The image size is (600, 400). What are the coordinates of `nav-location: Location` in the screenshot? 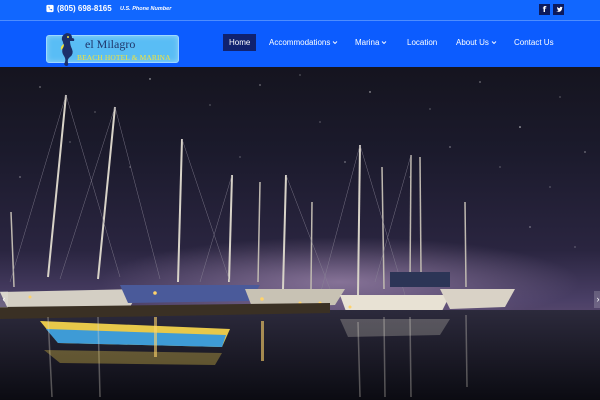 It's located at (422, 42).